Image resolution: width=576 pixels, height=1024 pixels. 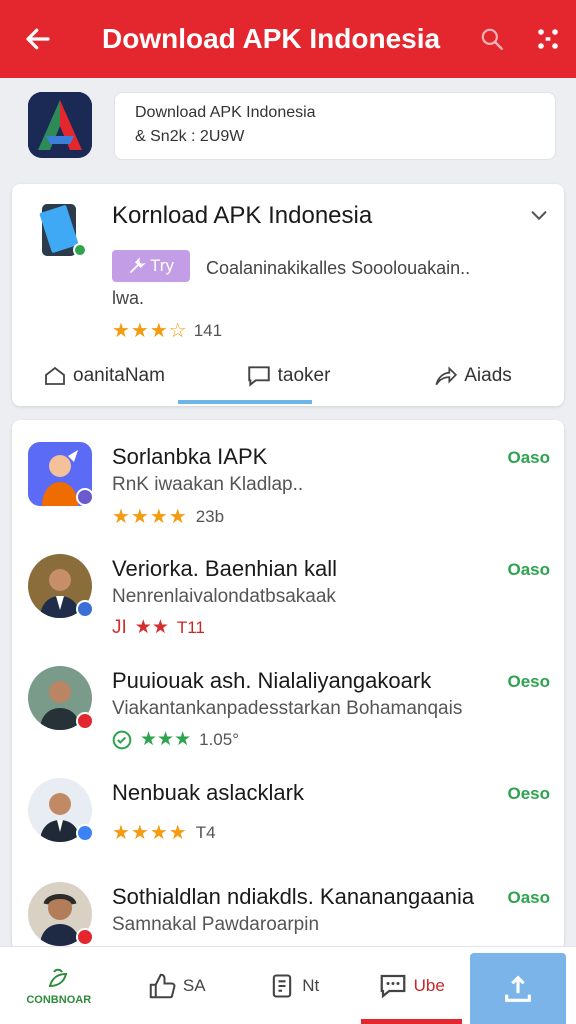 I want to click on nav-document-label: Nt, so click(x=311, y=985).